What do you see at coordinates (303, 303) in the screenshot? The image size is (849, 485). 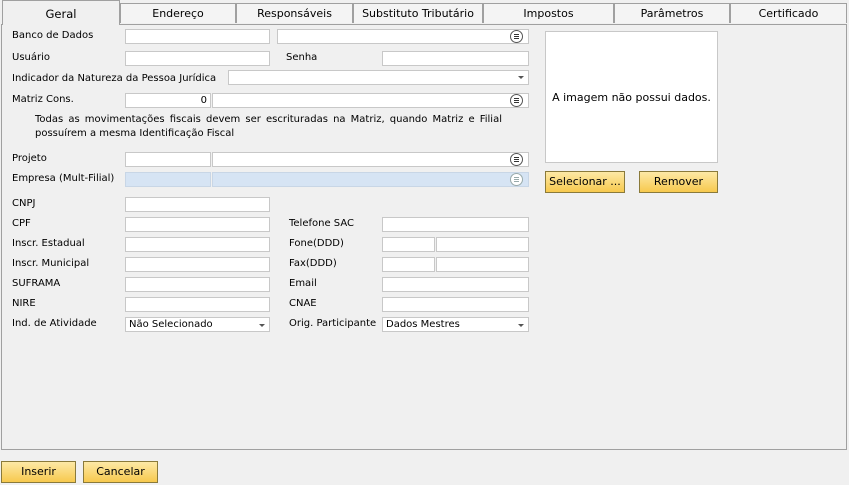 I see `cnae-label: CNAE` at bounding box center [303, 303].